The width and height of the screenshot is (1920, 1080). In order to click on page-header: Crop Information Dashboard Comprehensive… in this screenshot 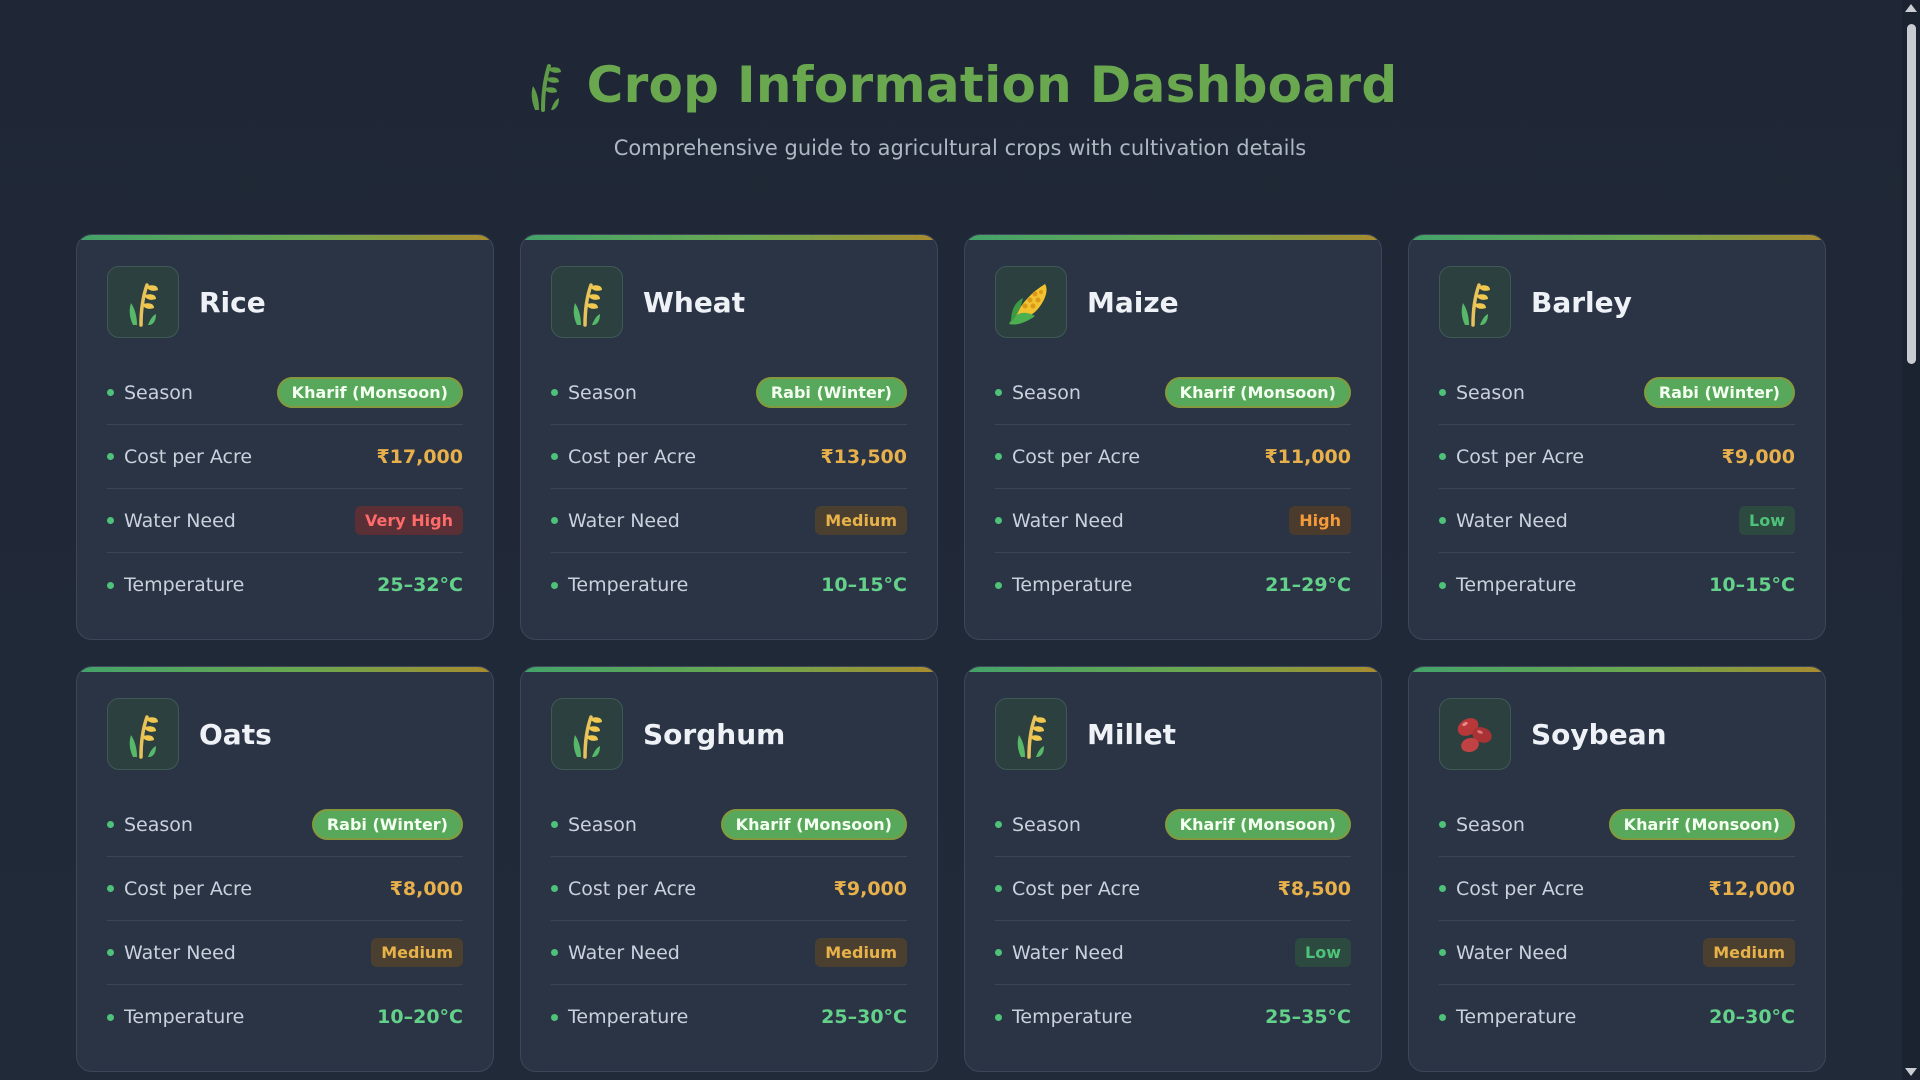, I will do `click(960, 80)`.